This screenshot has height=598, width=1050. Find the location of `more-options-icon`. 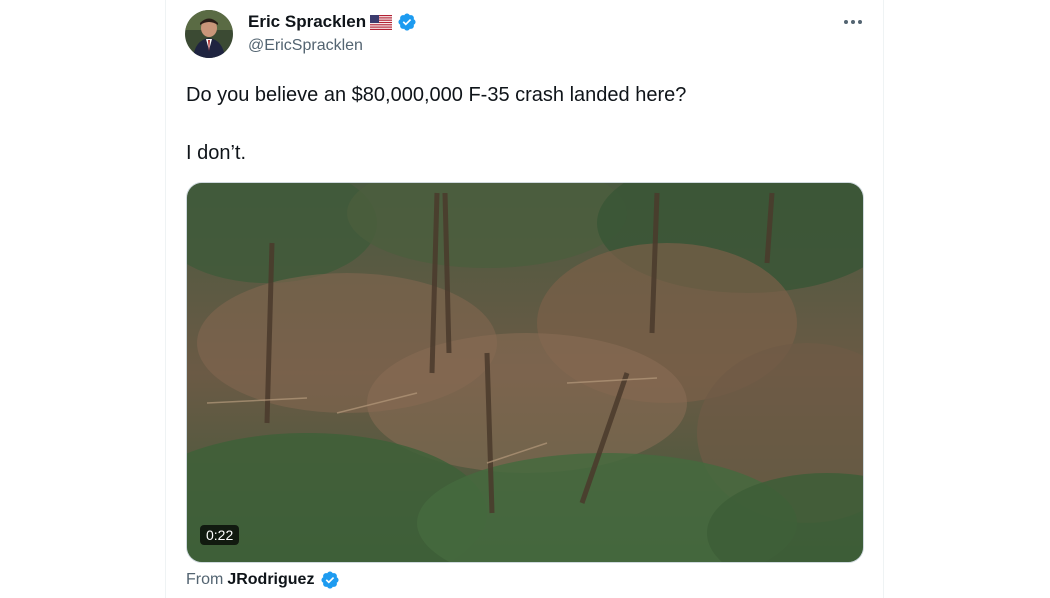

more-options-icon is located at coordinates (853, 22).